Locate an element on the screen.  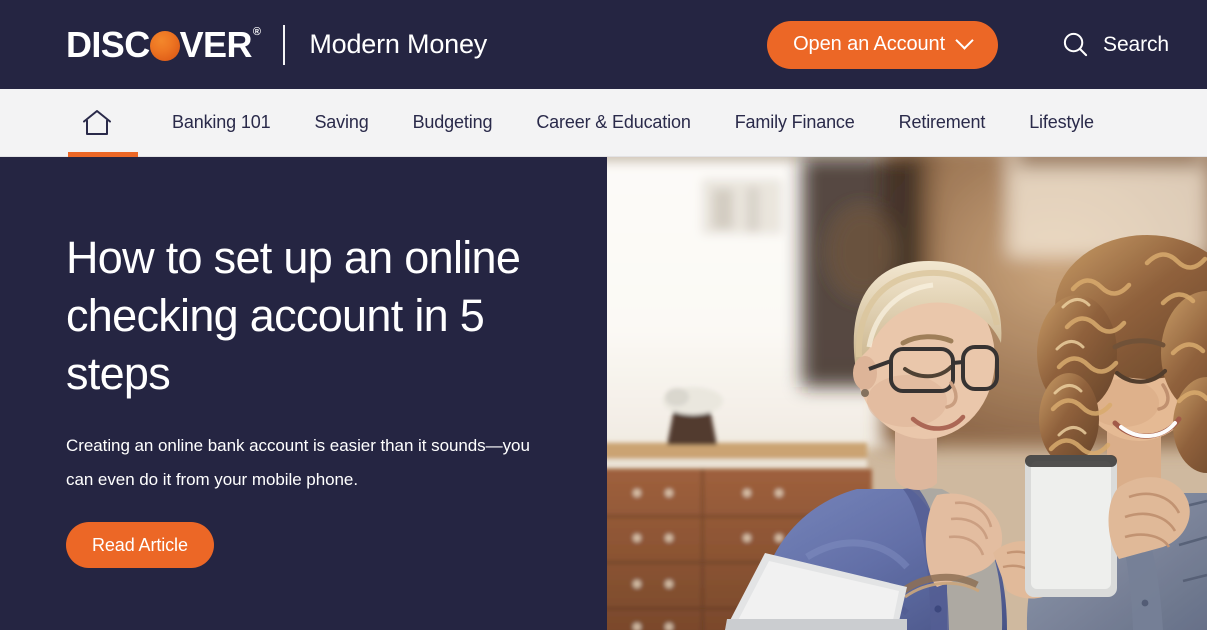
discover-logo-wordmark: DISC VER ® is located at coordinates (163, 44).